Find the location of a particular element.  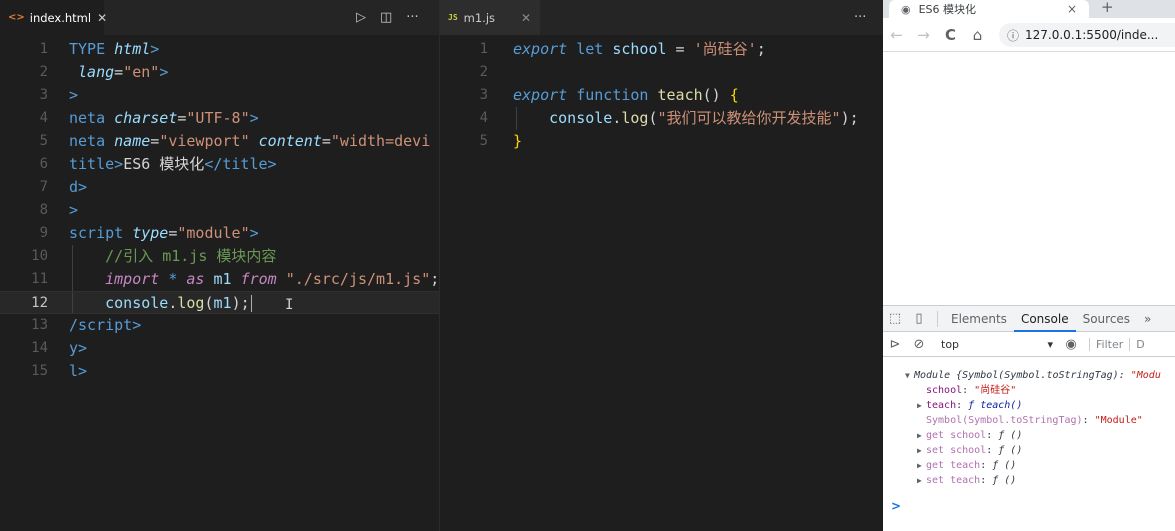

reload-icon: C is located at coordinates (950, 35).